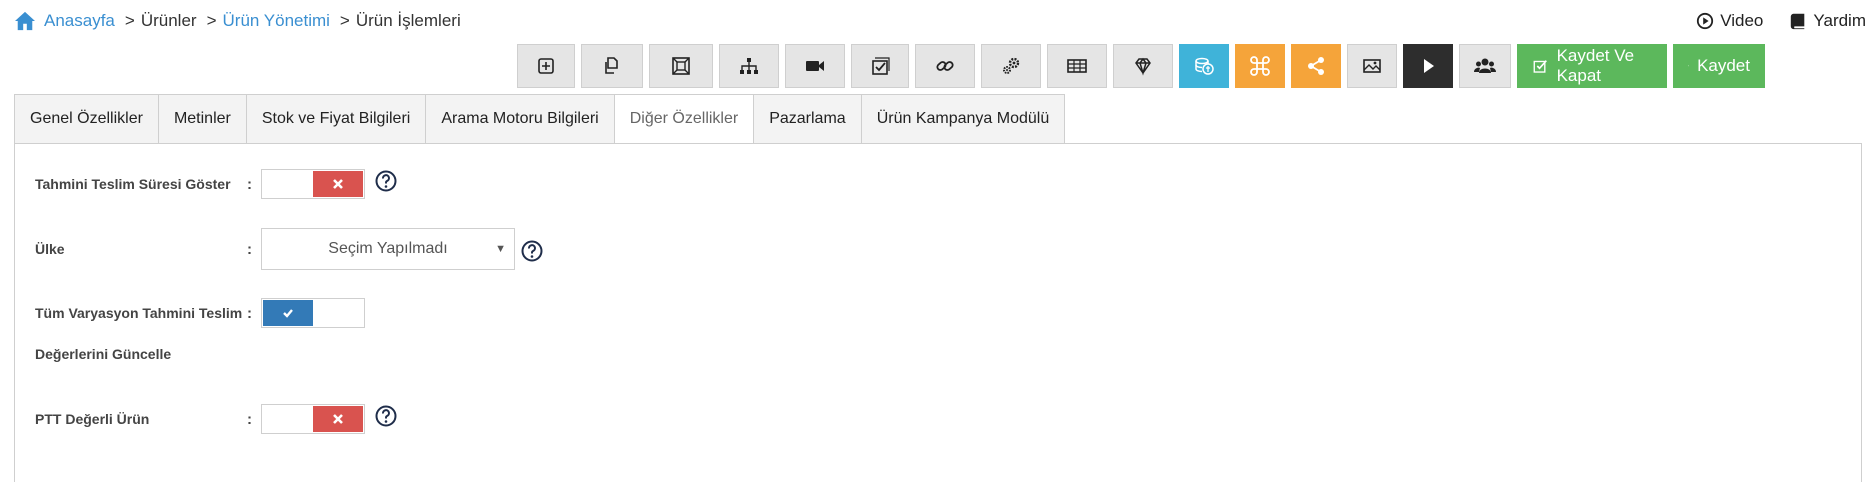  I want to click on home-icon, so click(25, 21).